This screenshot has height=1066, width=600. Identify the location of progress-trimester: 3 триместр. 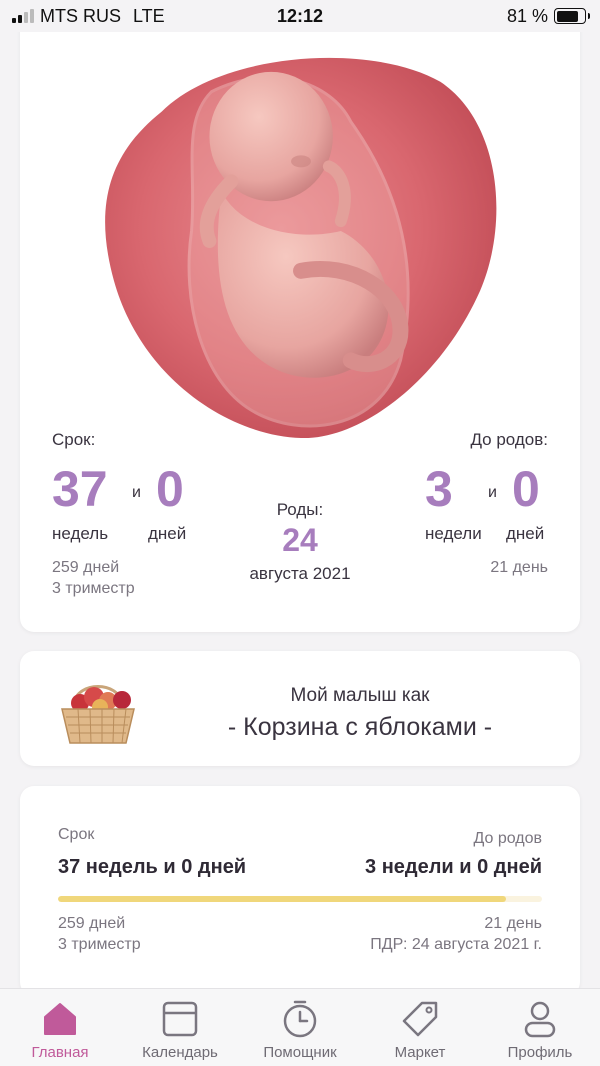
(99, 944).